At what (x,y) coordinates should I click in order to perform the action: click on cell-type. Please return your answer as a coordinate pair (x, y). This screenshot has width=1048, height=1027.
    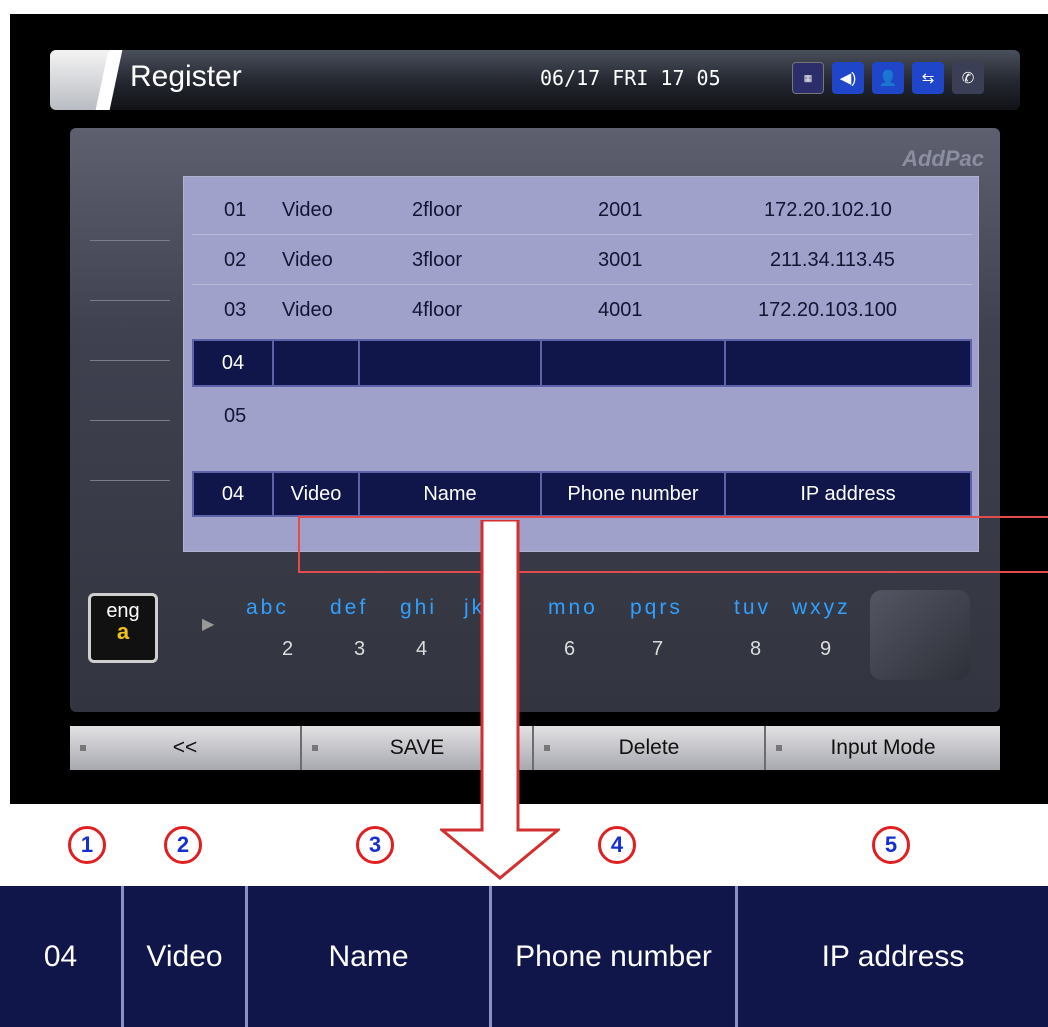
    Looking at the image, I should click on (317, 363).